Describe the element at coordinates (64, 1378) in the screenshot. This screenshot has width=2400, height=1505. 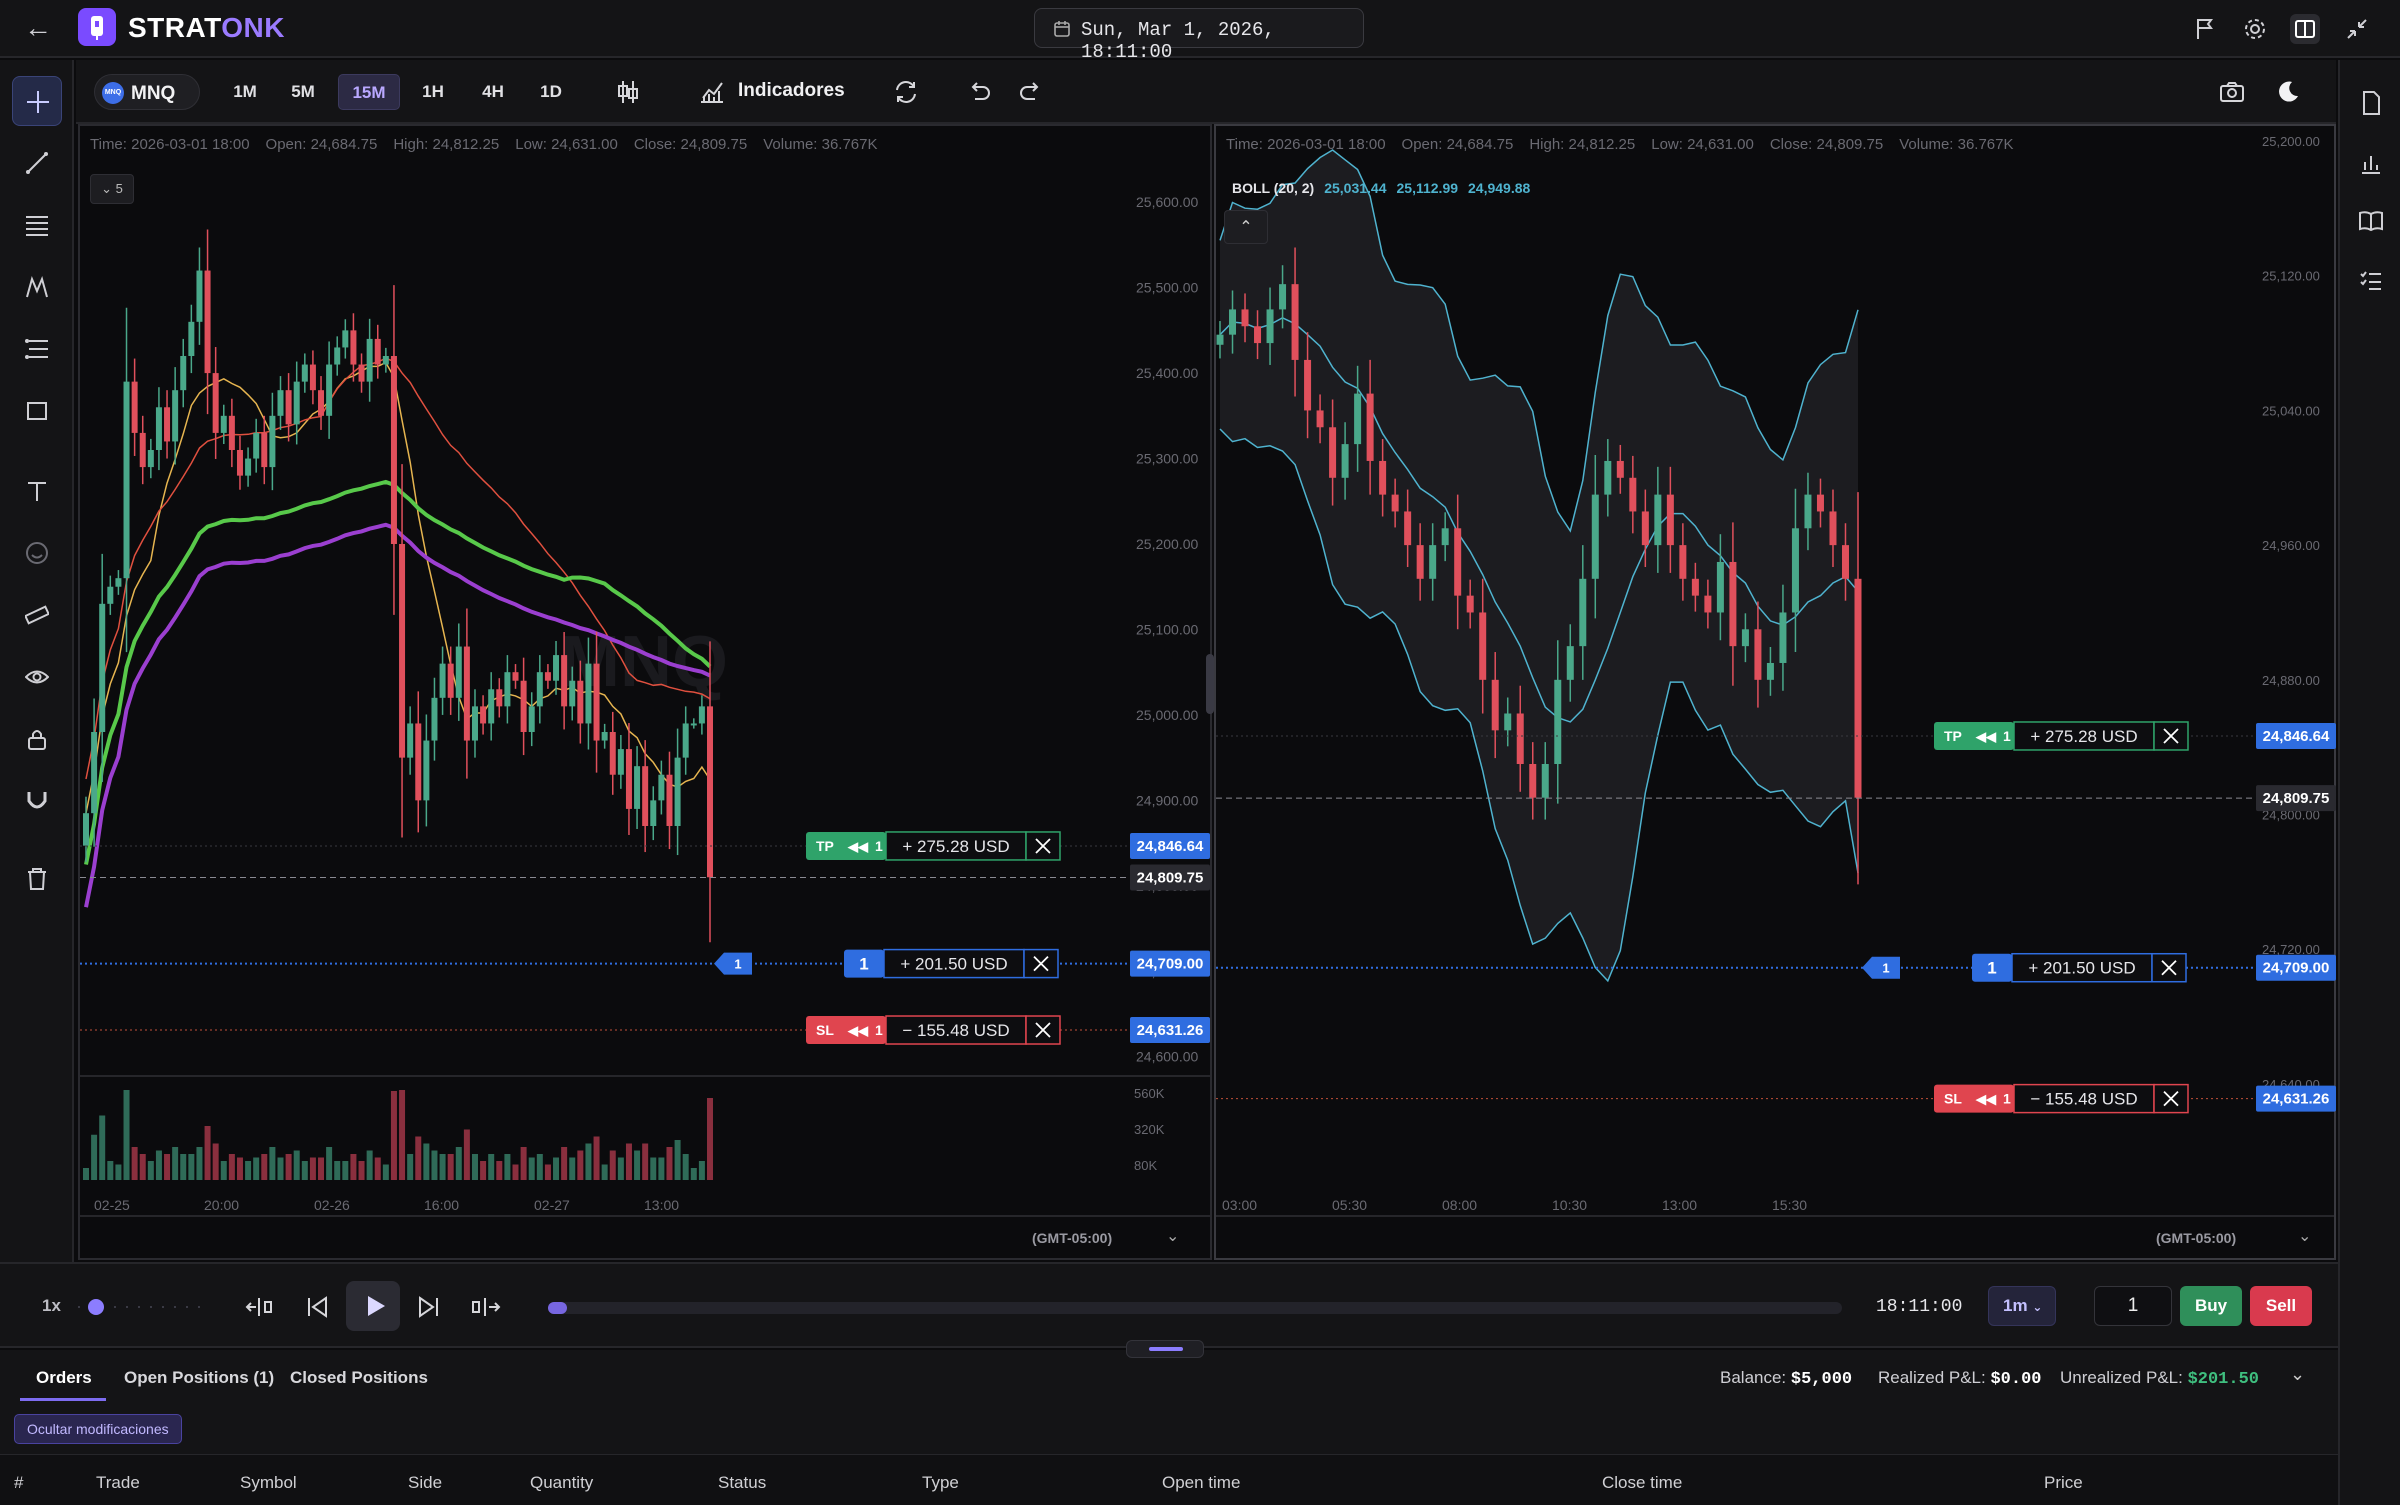
I see `tab-orders: Orders` at that location.